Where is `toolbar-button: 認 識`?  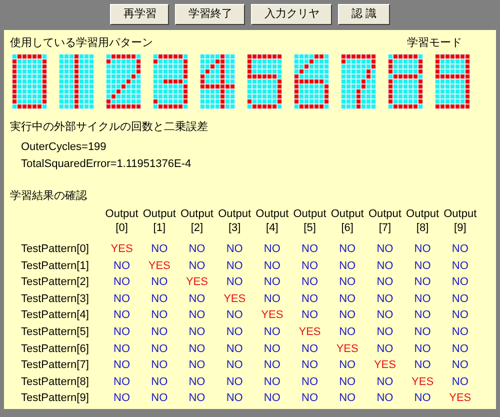
toolbar-button: 認 識 is located at coordinates (364, 14).